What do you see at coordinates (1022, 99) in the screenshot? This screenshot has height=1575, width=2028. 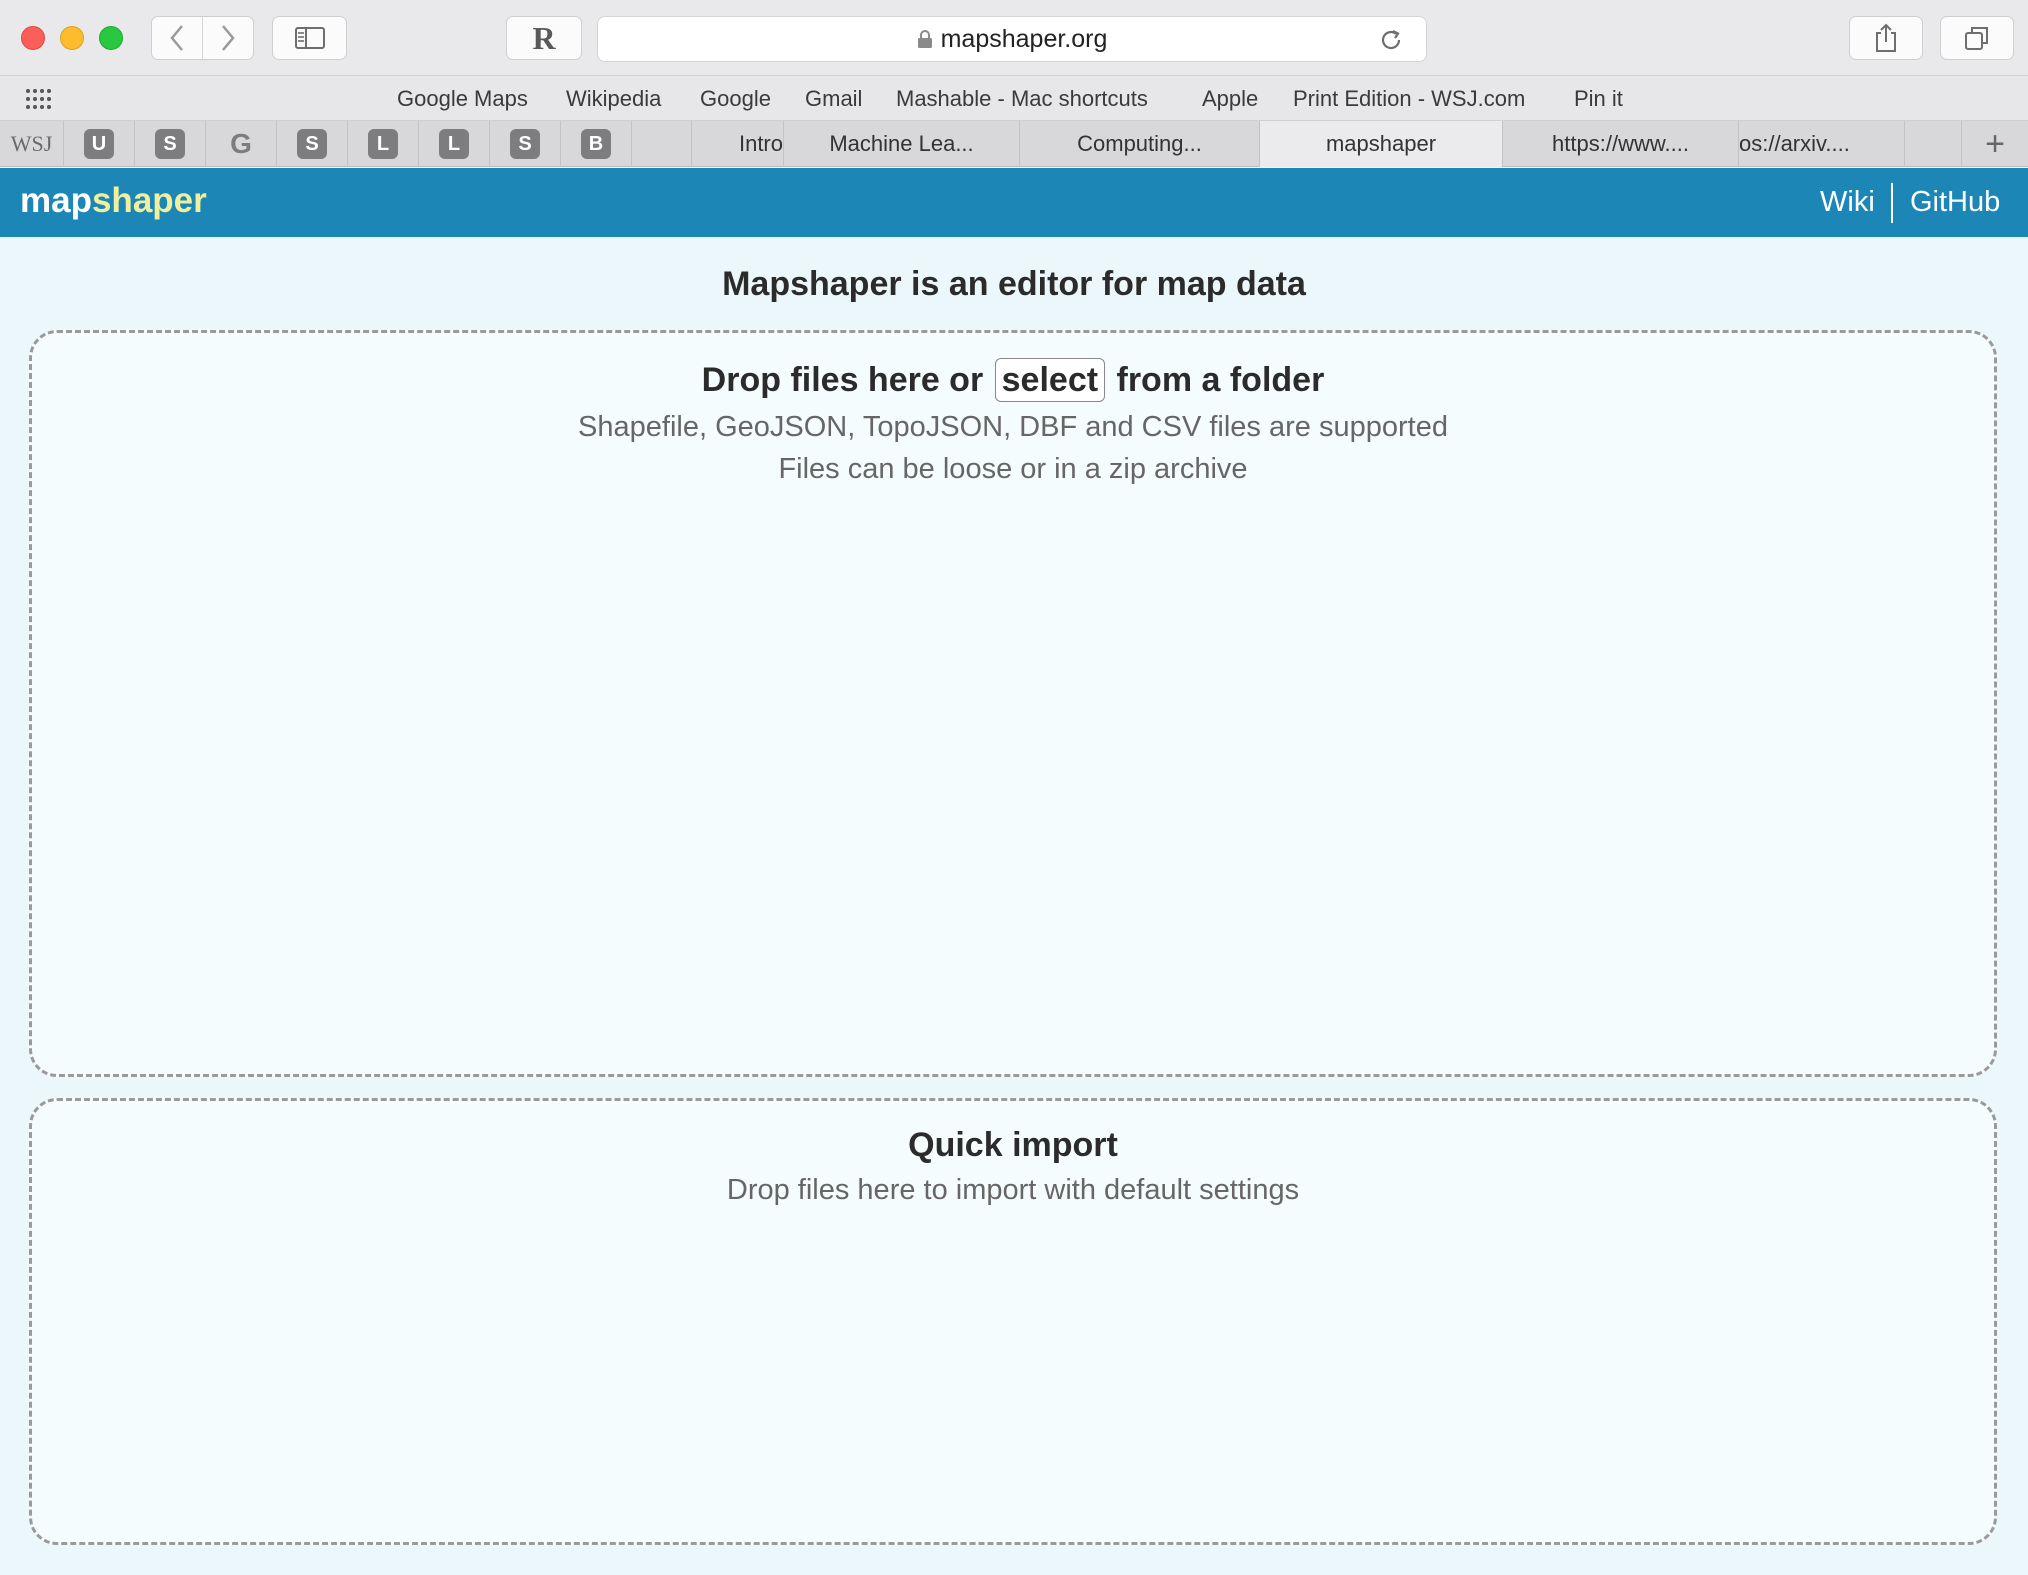 I see `favorite-mashable: Mashable - Mac shortcuts` at bounding box center [1022, 99].